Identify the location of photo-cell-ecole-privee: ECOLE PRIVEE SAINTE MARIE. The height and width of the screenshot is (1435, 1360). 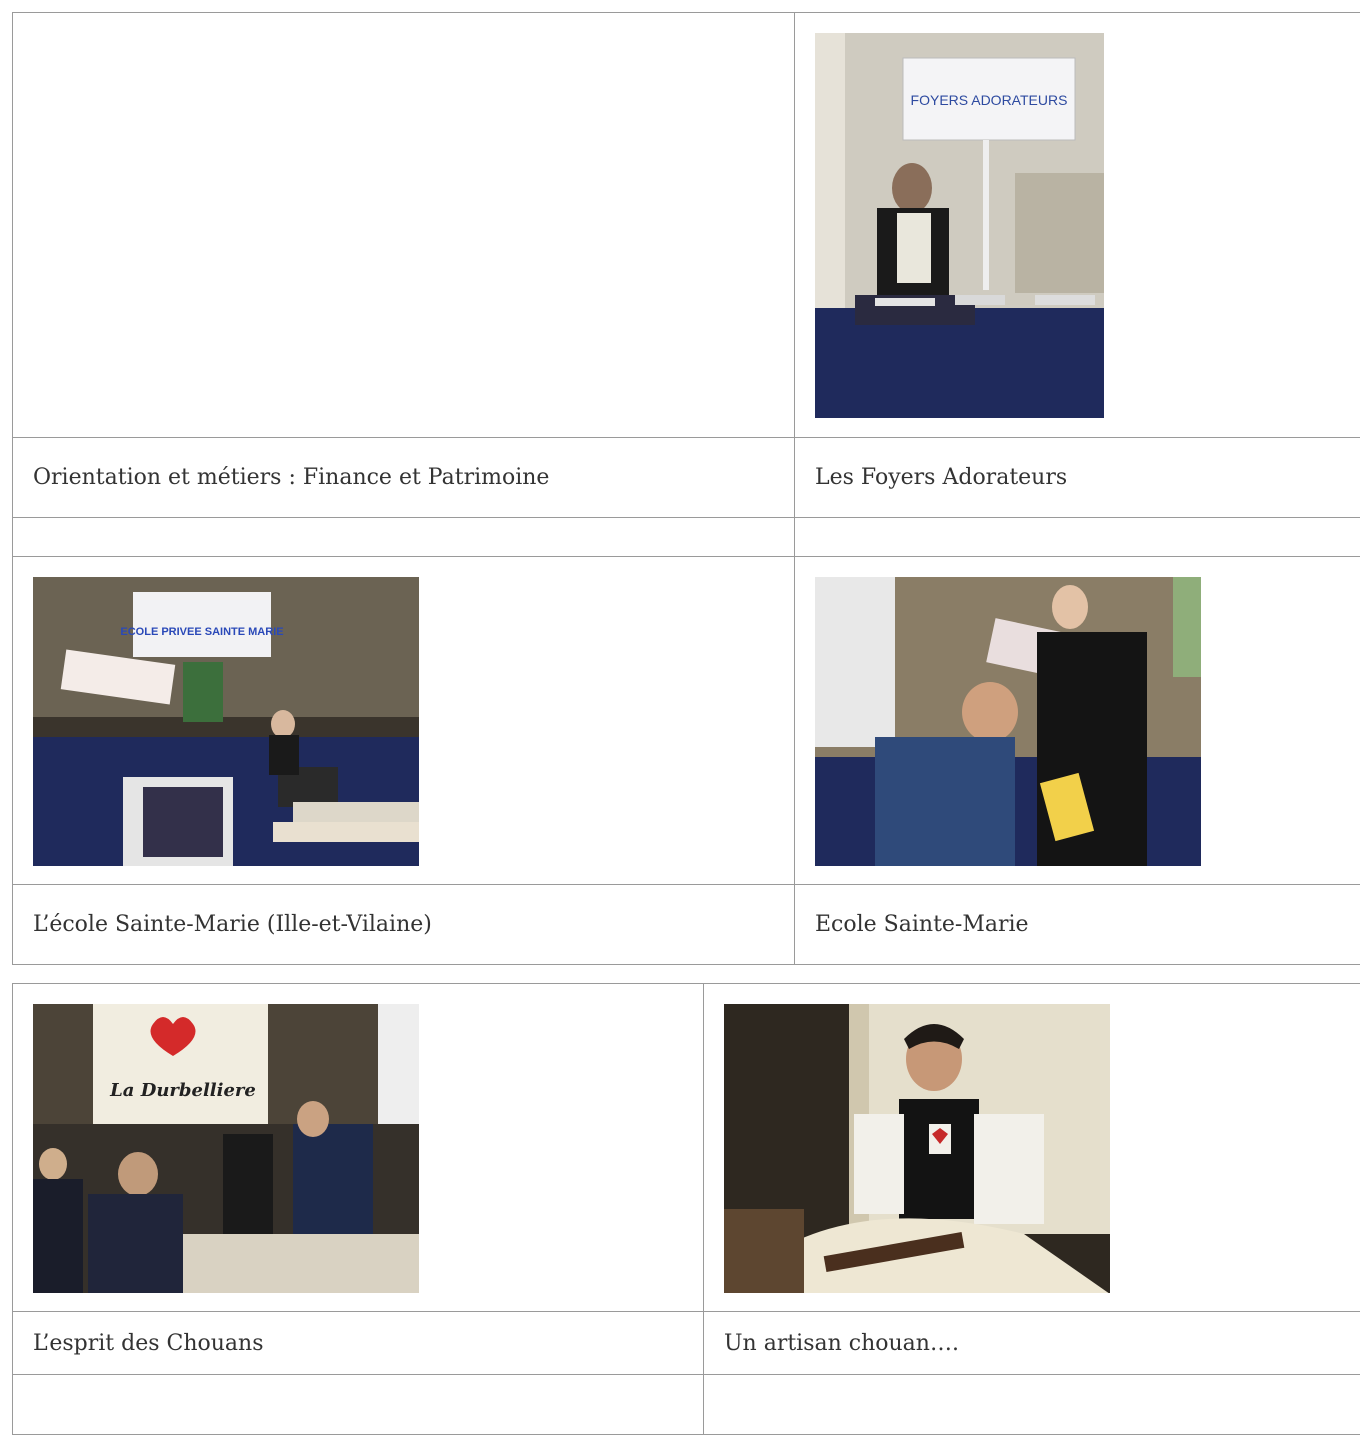
(404, 721).